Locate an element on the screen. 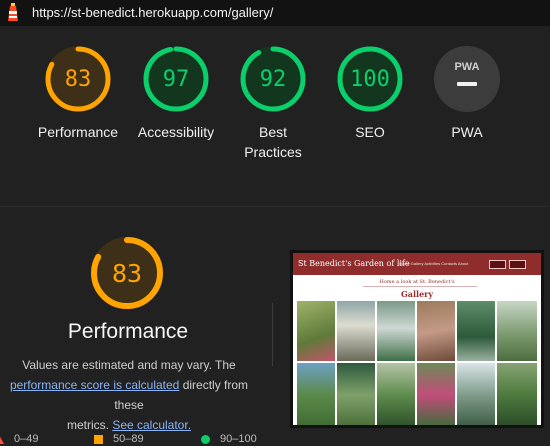 This screenshot has height=446, width=550. desc-text-3: metrics. is located at coordinates (87, 425).